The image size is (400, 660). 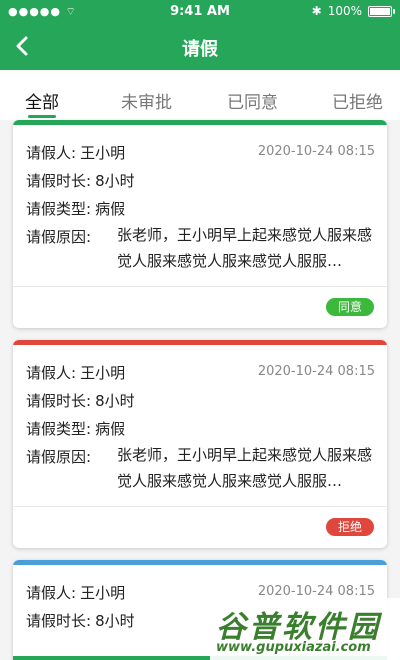 I want to click on battery-percent: 100%, so click(x=344, y=11).